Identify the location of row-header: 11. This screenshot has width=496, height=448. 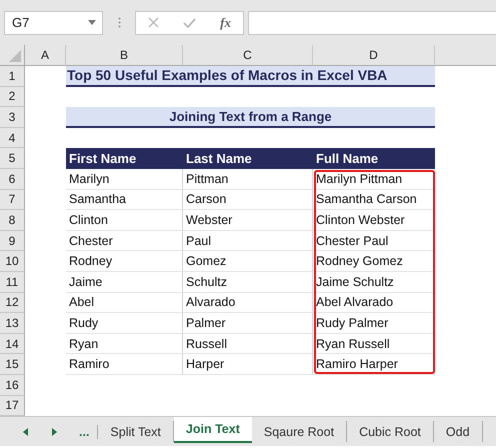
(12, 282).